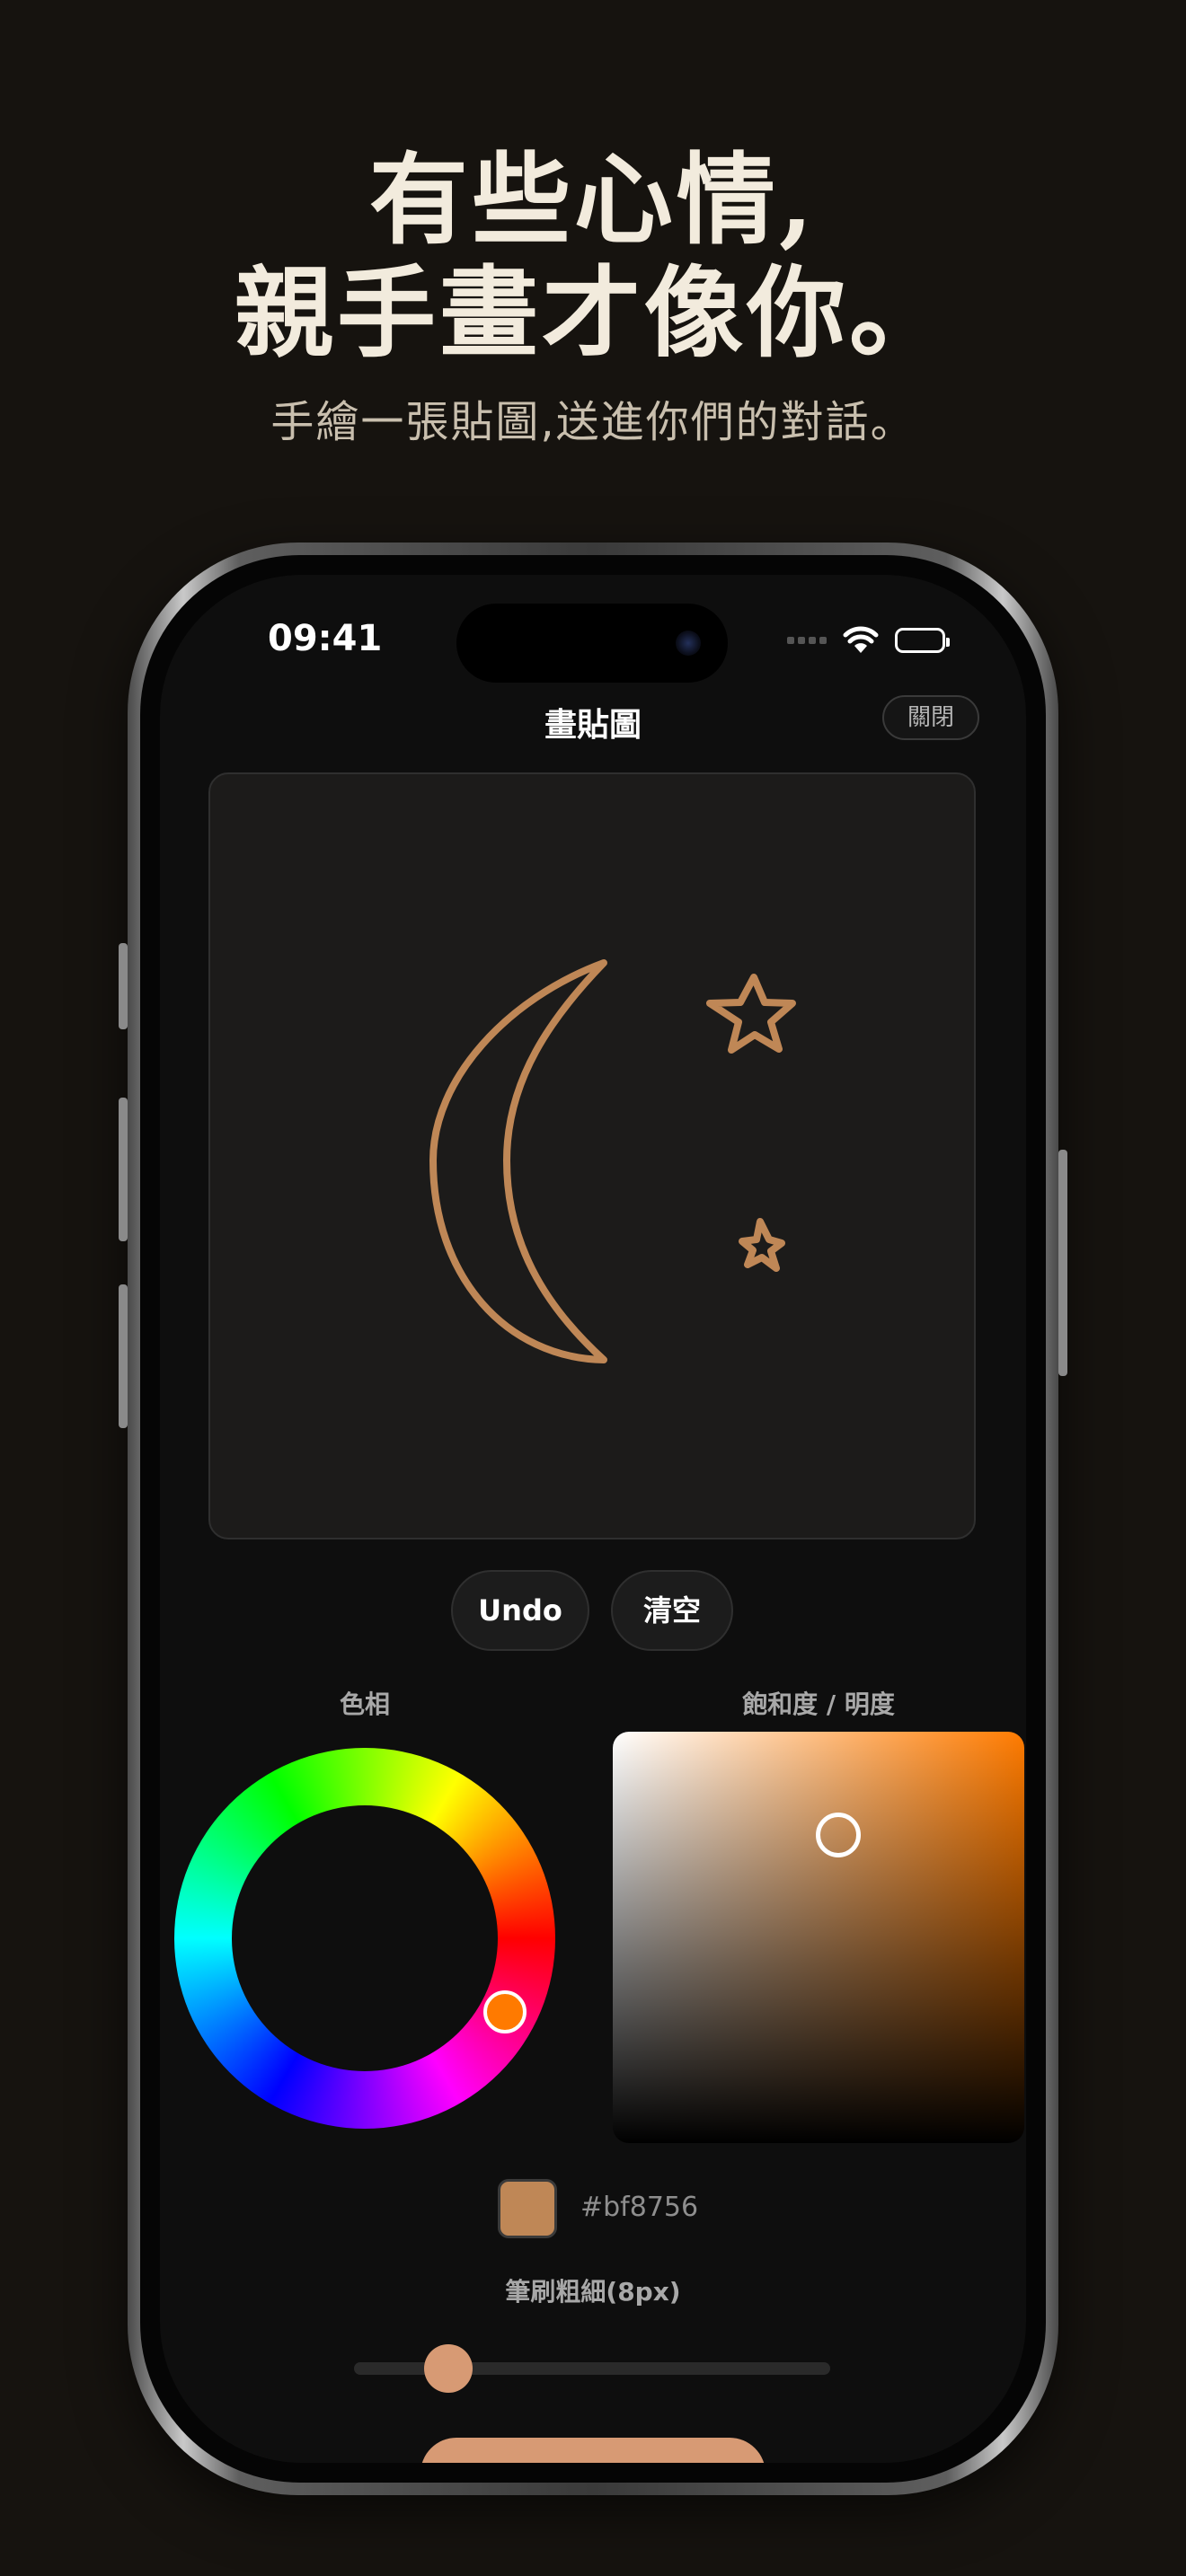  Describe the element at coordinates (593, 422) in the screenshot. I see `marketing-subheadline: 手繪一張貼圖,送進你們的對話。` at that location.